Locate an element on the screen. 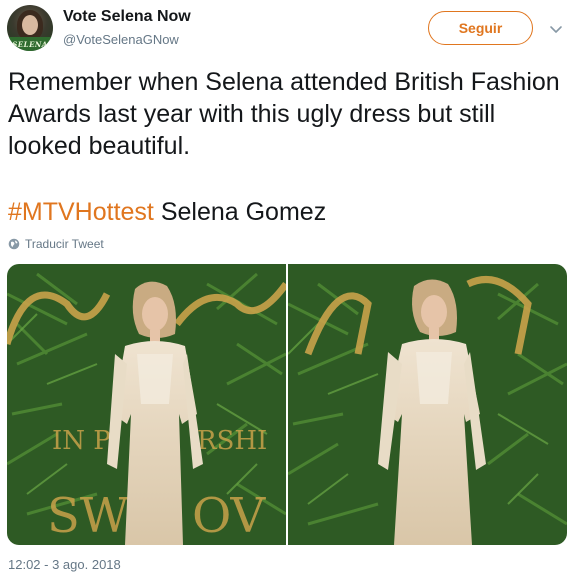 The width and height of the screenshot is (574, 582). display-name: Vote Selena Now is located at coordinates (127, 17).